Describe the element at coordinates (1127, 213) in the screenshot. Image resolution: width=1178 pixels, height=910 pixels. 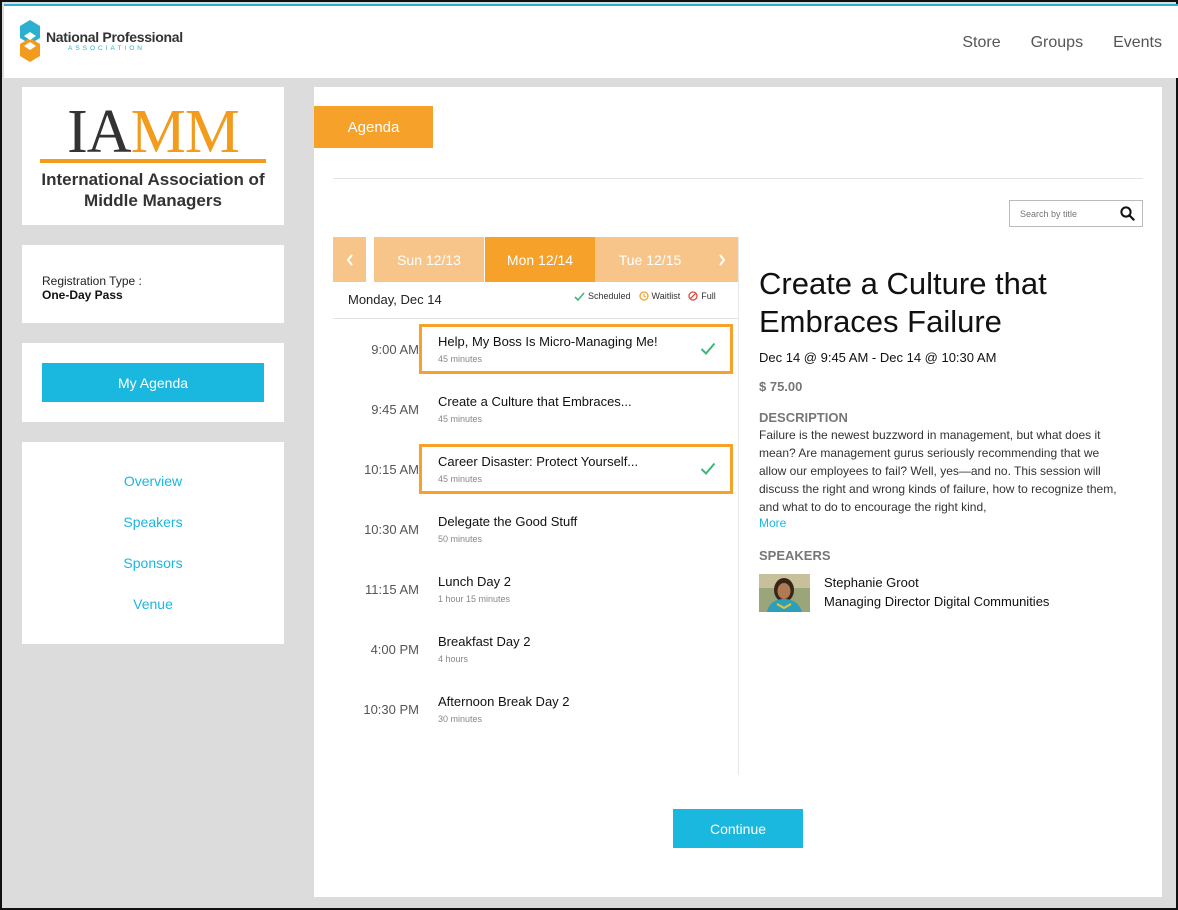
I see `search-icon` at that location.